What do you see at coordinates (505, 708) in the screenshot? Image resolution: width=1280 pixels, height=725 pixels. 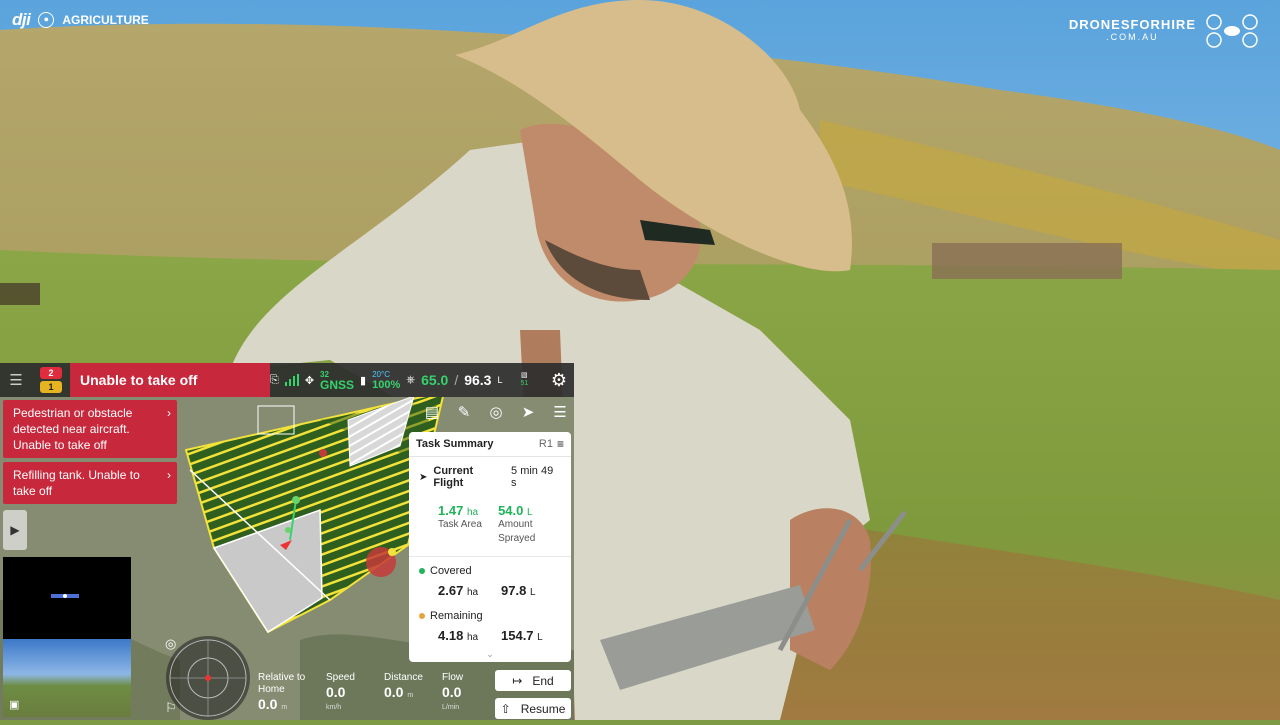 I see `upload-icon: ⇧` at bounding box center [505, 708].